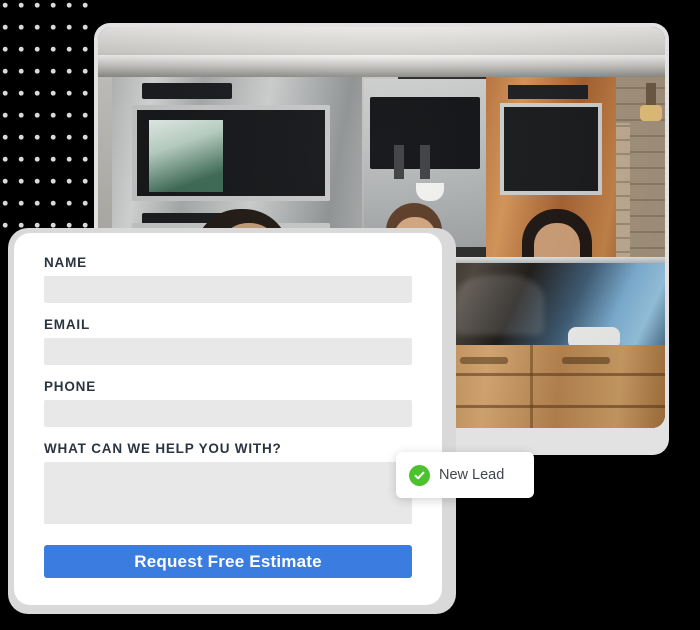  What do you see at coordinates (472, 475) in the screenshot?
I see `new-lead-label: New Lead` at bounding box center [472, 475].